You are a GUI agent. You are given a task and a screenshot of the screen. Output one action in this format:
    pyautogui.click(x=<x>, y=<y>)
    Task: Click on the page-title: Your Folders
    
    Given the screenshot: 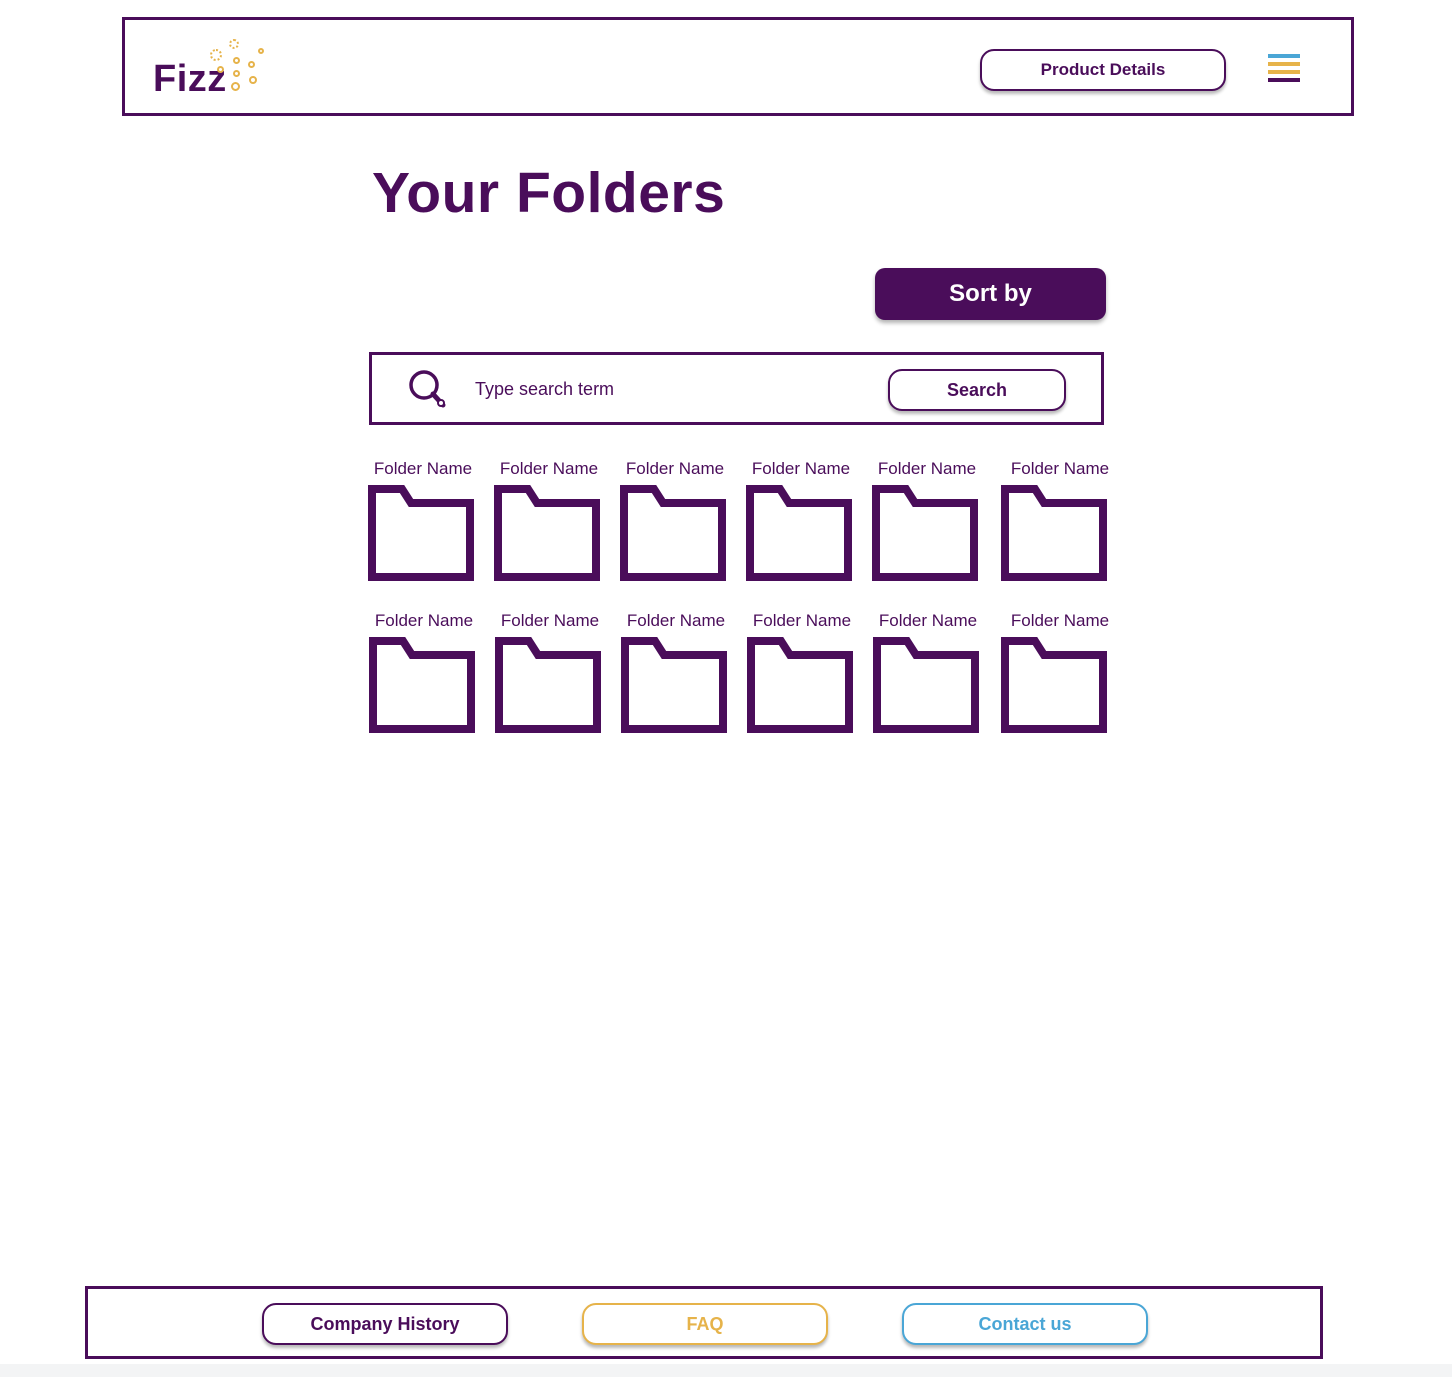 What is the action you would take?
    pyautogui.click(x=549, y=193)
    